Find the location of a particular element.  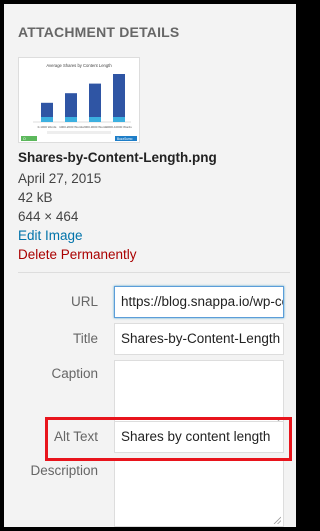

delete-permanently-link: Delete Permanently is located at coordinates (77, 254).